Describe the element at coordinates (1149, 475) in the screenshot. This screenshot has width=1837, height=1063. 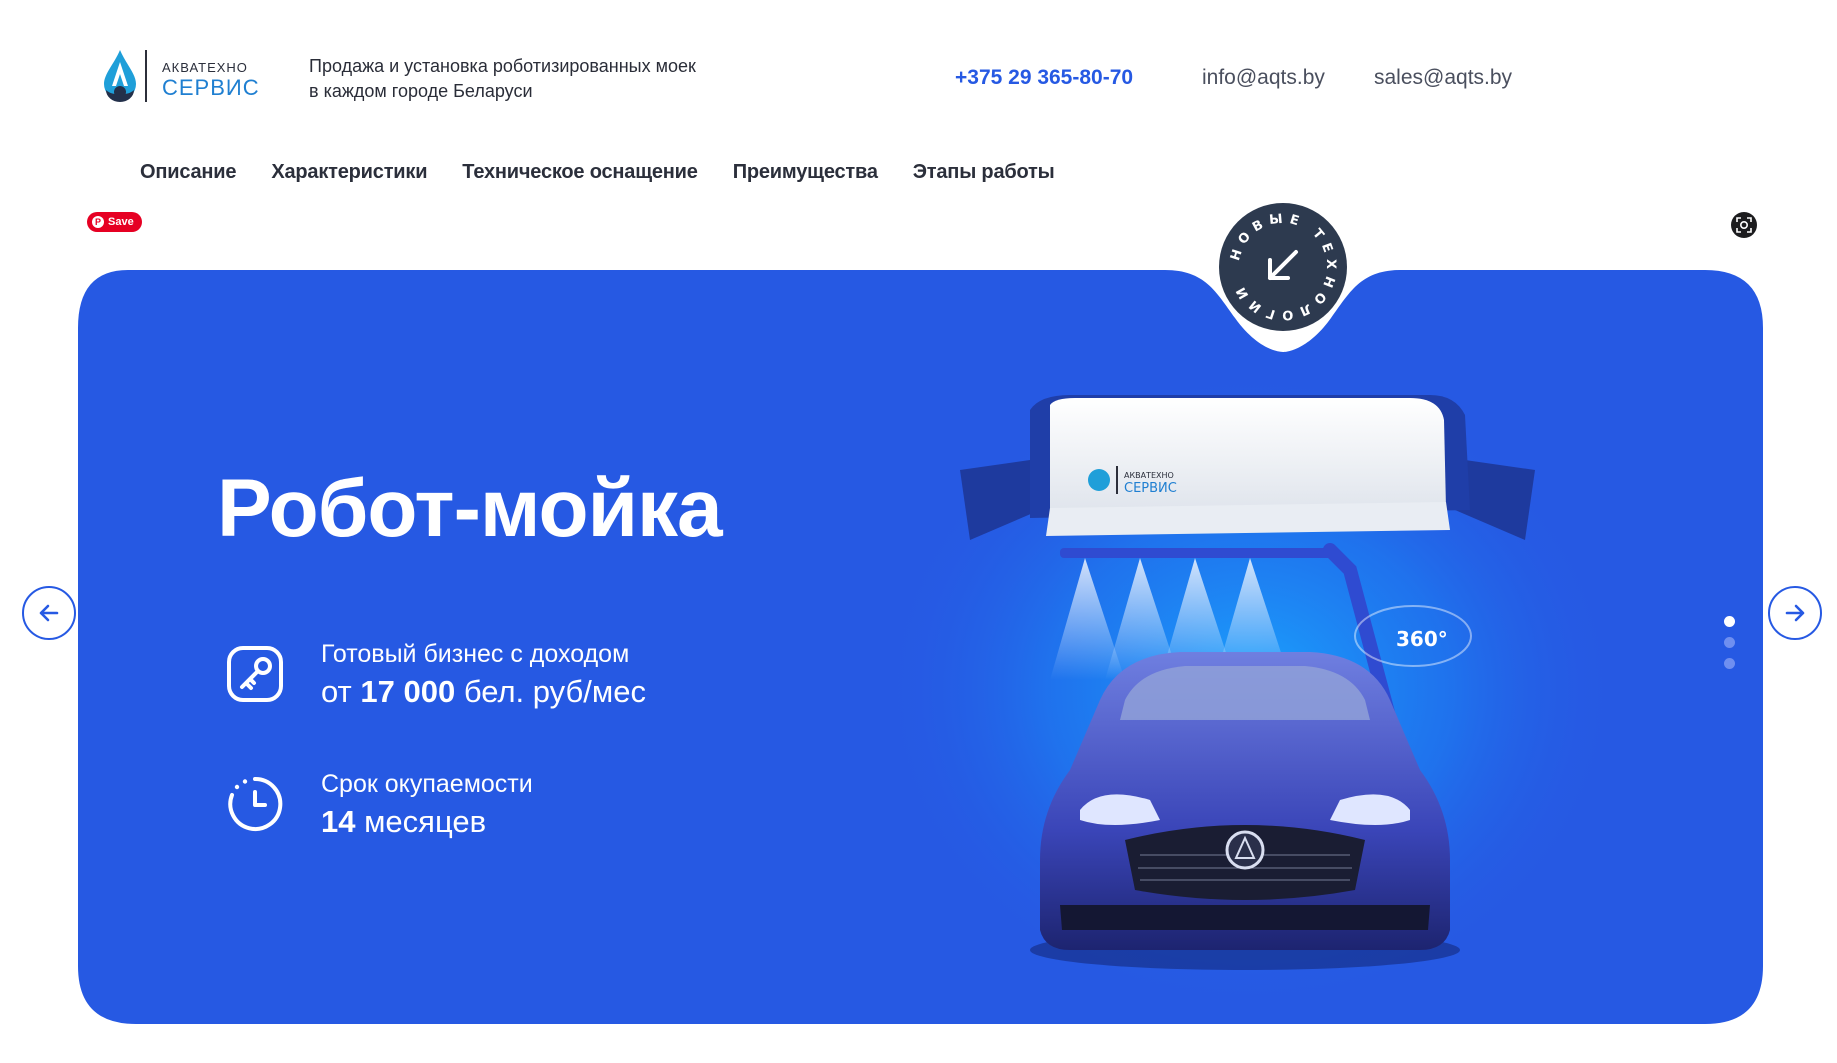
I see `robot-logo-top: АКВАТЕХНО` at that location.